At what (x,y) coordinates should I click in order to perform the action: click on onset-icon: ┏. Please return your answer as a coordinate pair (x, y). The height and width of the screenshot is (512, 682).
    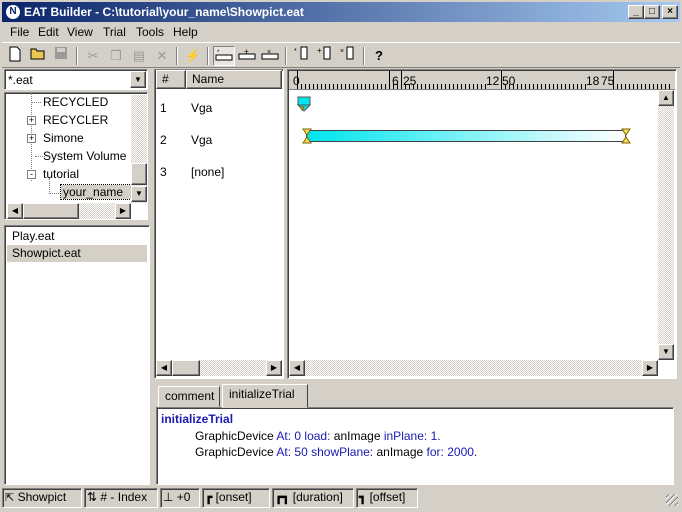
    Looking at the image, I should click on (209, 497).